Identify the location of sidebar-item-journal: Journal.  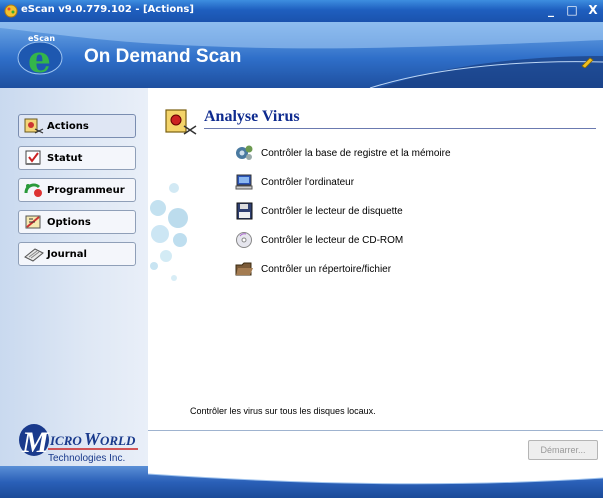
(77, 254).